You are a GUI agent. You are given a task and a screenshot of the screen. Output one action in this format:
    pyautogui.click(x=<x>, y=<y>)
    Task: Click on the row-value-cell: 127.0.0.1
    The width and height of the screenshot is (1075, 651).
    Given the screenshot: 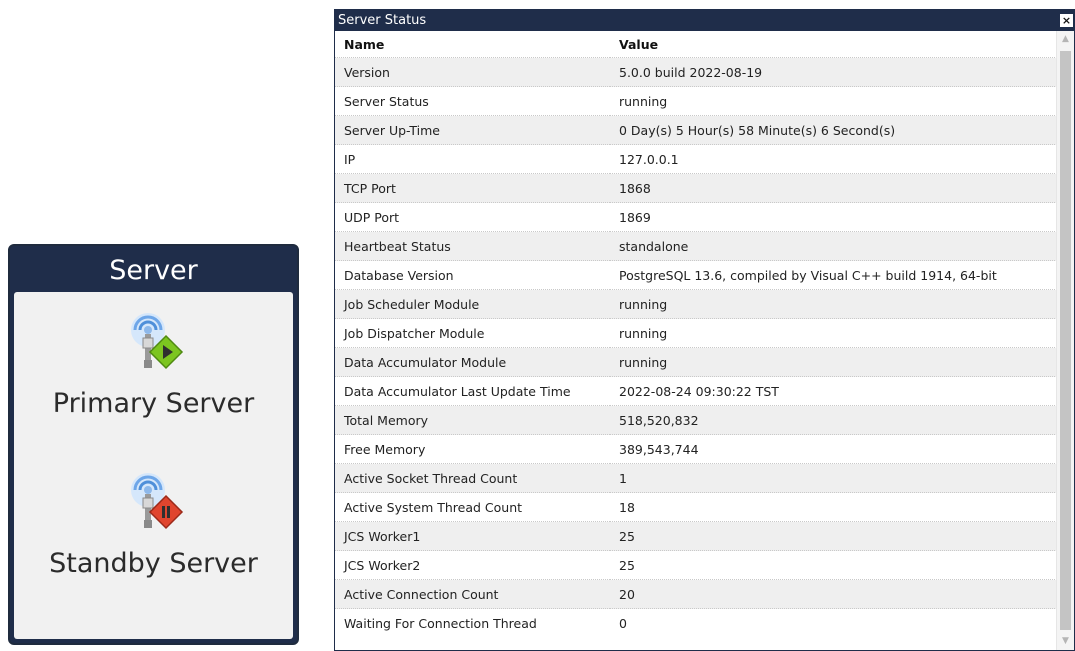 What is the action you would take?
    pyautogui.click(x=833, y=159)
    